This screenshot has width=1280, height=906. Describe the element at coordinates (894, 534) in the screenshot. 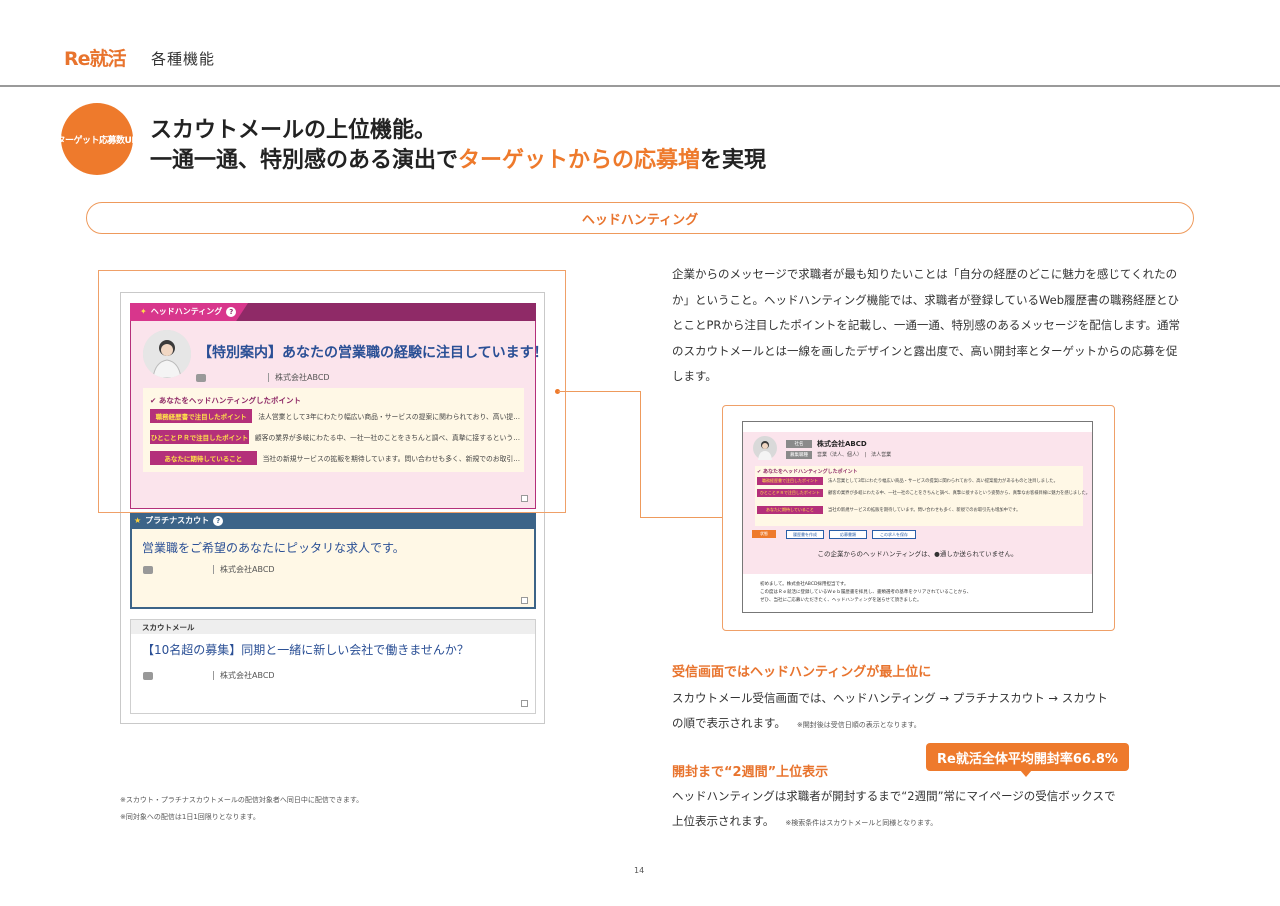

I see `save-job-button: この求人を保存` at that location.